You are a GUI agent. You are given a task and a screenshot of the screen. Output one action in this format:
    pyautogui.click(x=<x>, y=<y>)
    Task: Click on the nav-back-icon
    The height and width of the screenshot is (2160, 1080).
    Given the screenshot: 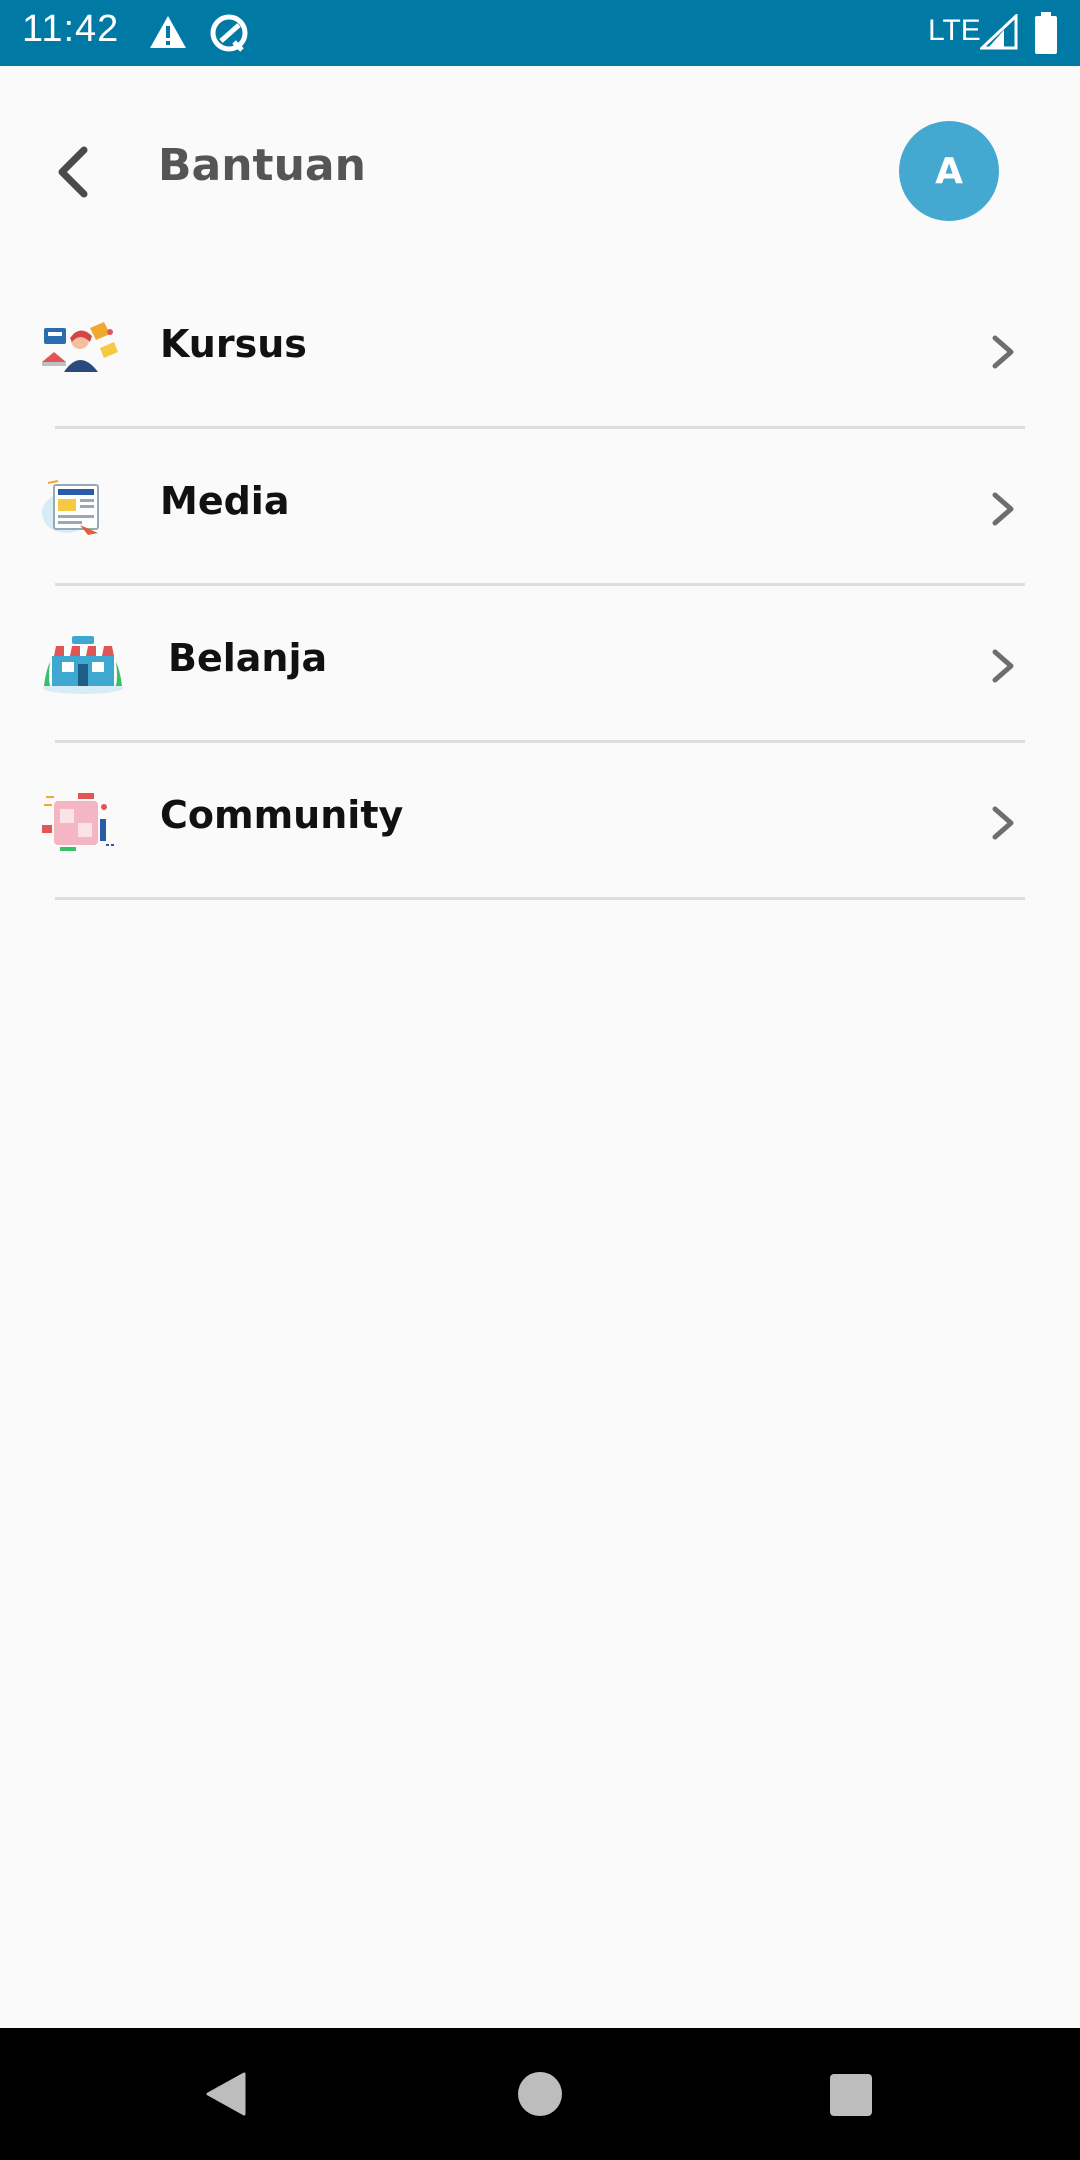 What is the action you would take?
    pyautogui.click(x=226, y=2094)
    